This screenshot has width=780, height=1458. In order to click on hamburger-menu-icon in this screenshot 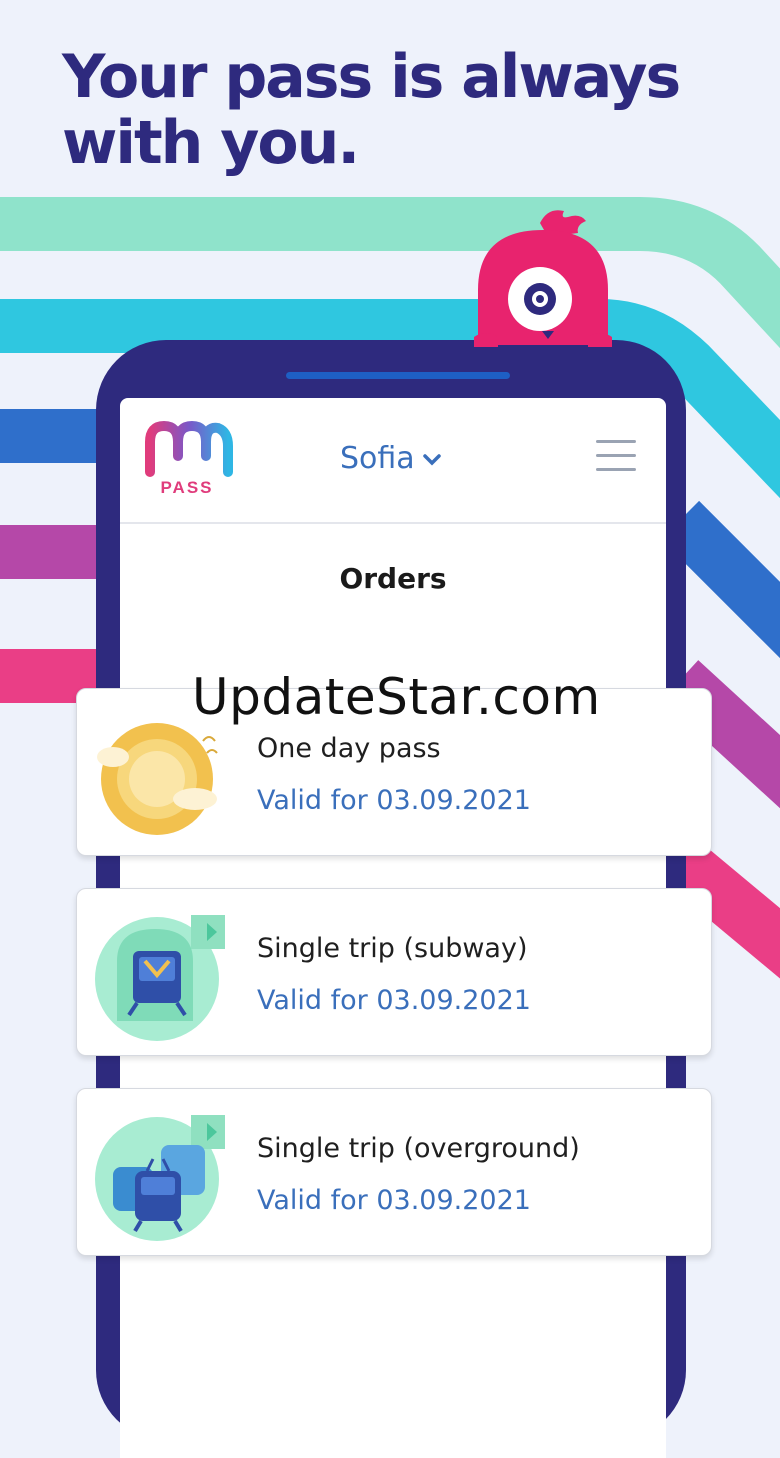, I will do `click(616, 456)`.